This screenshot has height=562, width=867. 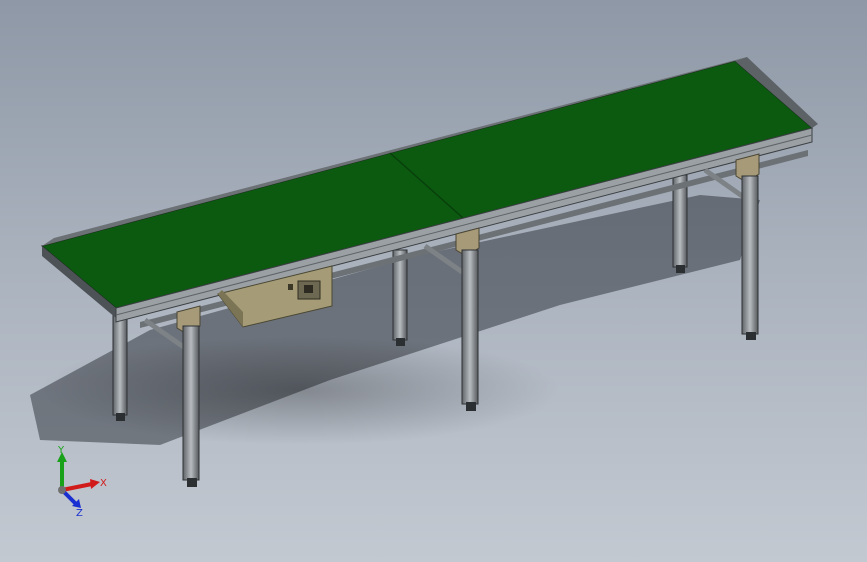 What do you see at coordinates (751, 336) in the screenshot?
I see `foot-front-right` at bounding box center [751, 336].